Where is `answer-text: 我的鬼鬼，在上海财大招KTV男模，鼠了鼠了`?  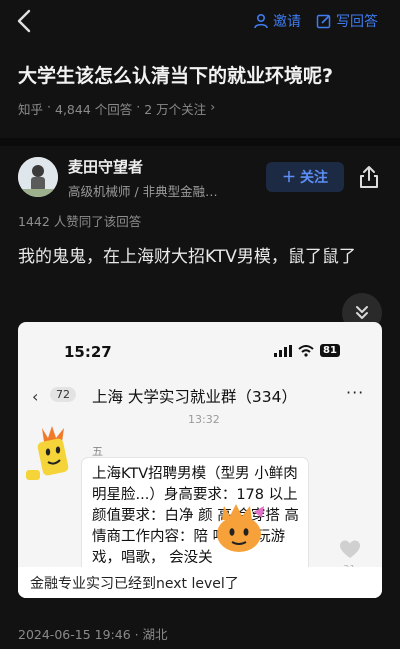
answer-text: 我的鬼鬼，在上海财大招KTV男模，鼠了鼠了 is located at coordinates (201, 257).